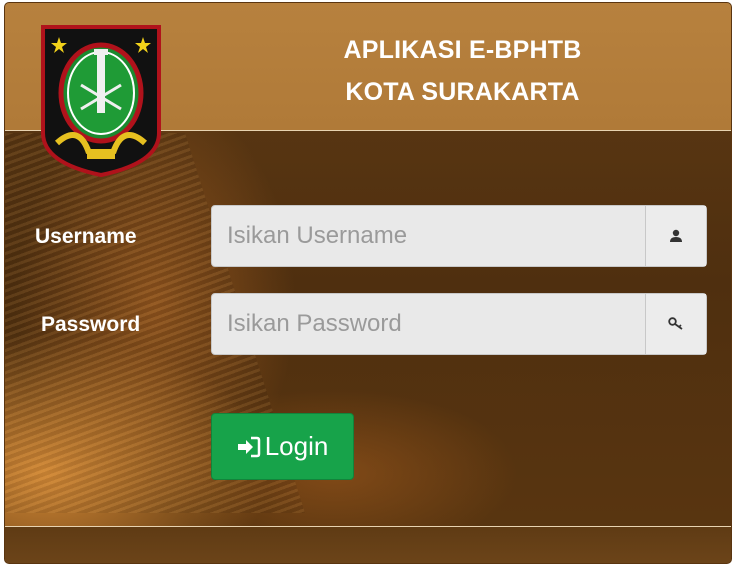  I want to click on key-icon, so click(675, 323).